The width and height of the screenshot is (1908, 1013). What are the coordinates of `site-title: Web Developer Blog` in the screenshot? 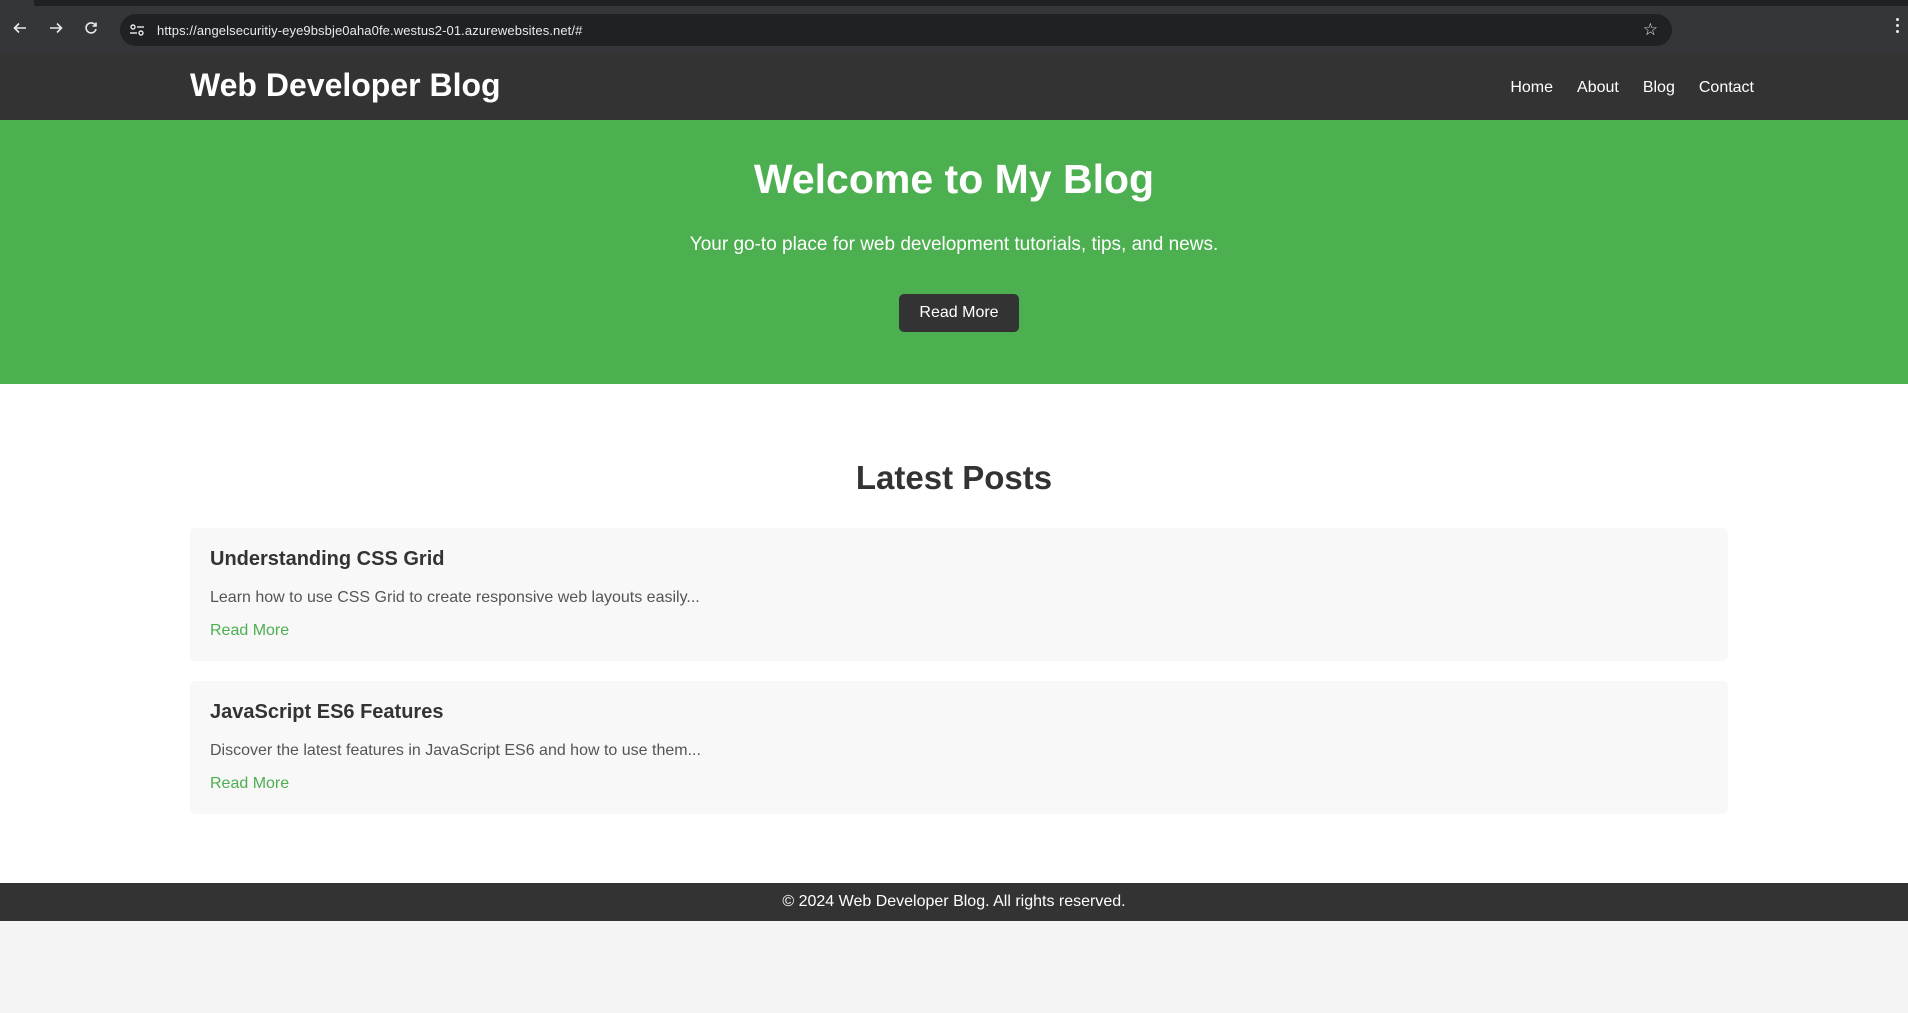 It's located at (345, 85).